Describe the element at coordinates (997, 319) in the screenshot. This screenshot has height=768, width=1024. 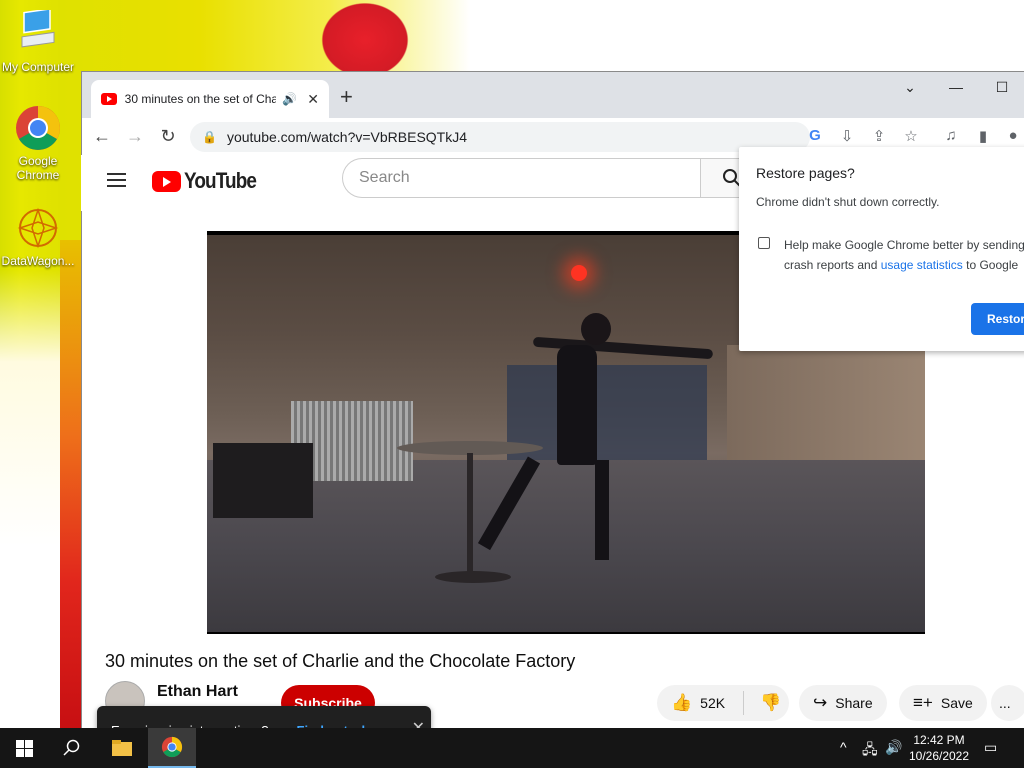
I see `restore-button: Restore` at that location.